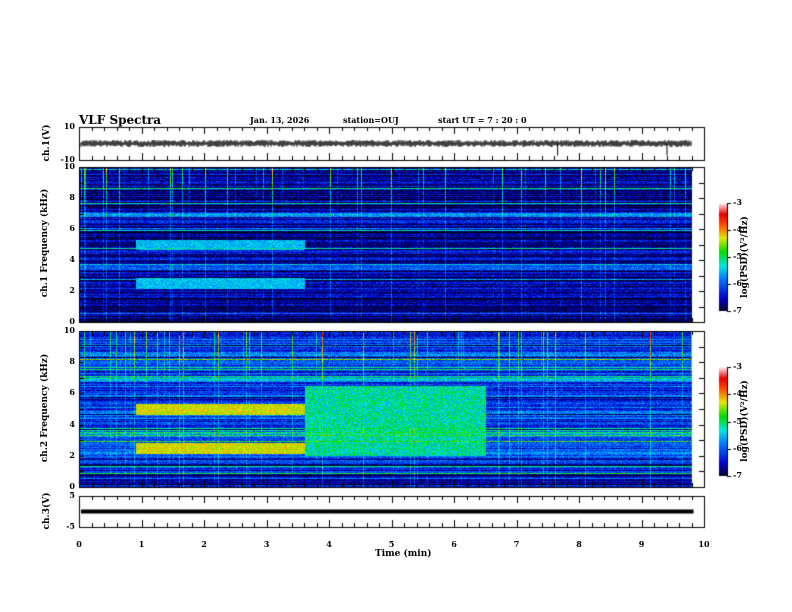 The width and height of the screenshot is (792, 612). What do you see at coordinates (69, 126) in the screenshot?
I see `y-tick-label: 10` at bounding box center [69, 126].